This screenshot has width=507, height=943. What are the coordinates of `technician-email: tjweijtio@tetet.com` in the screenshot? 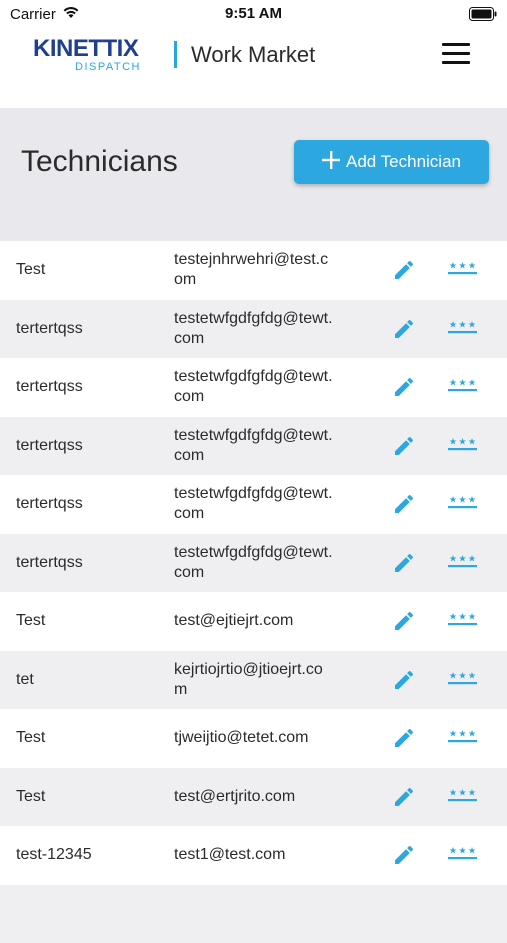 It's located at (254, 738).